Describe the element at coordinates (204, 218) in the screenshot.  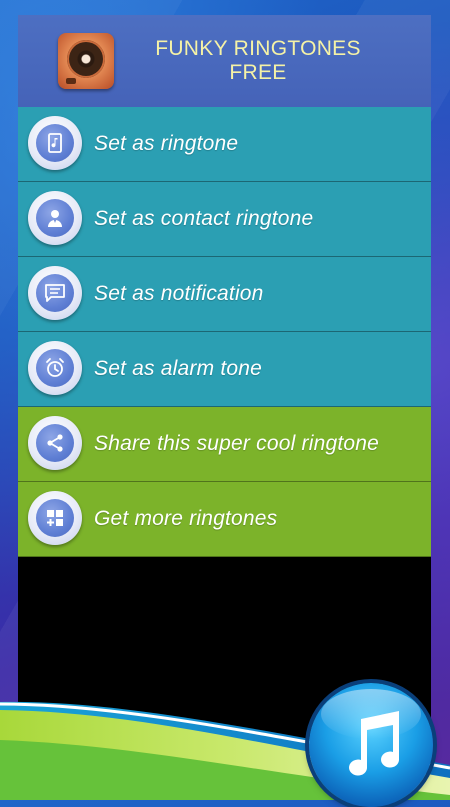
I see `menu-item-label: Set as contact ringtone` at that location.